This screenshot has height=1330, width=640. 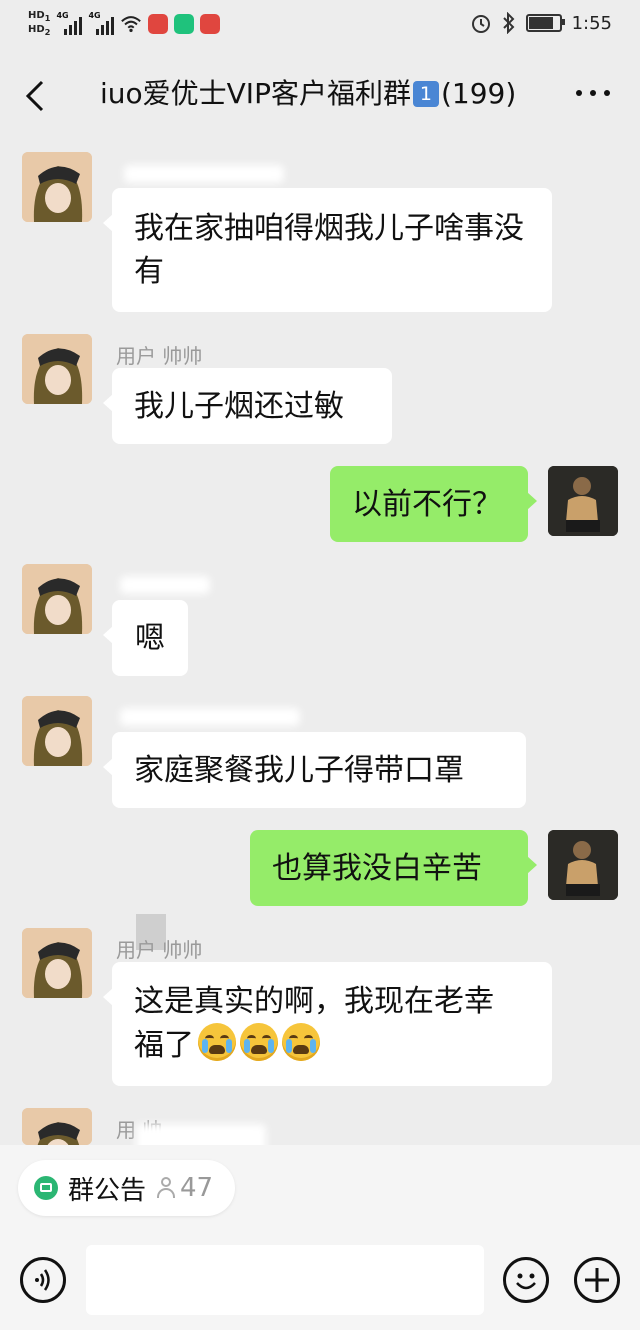 I want to click on chat-title: iuo爱优士VIP客户福利群 1 (199), so click(x=330, y=94).